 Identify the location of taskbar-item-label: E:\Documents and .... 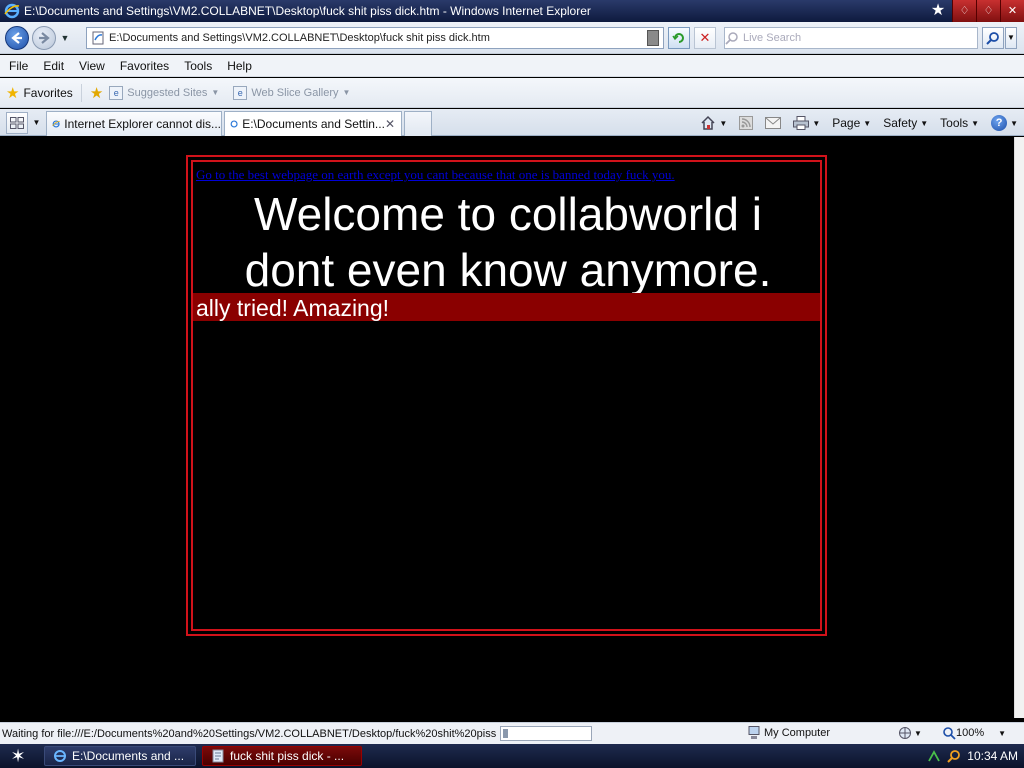
(128, 756).